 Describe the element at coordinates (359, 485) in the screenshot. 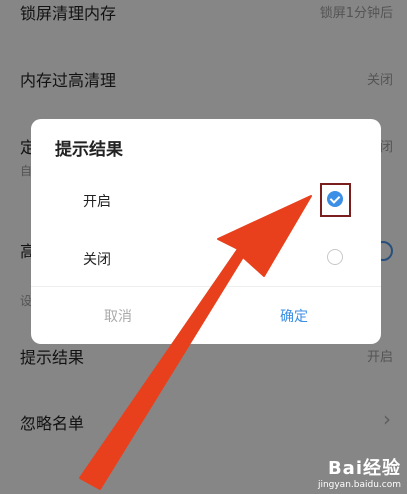

I see `watermark-url: jingyan.baidu.com` at that location.